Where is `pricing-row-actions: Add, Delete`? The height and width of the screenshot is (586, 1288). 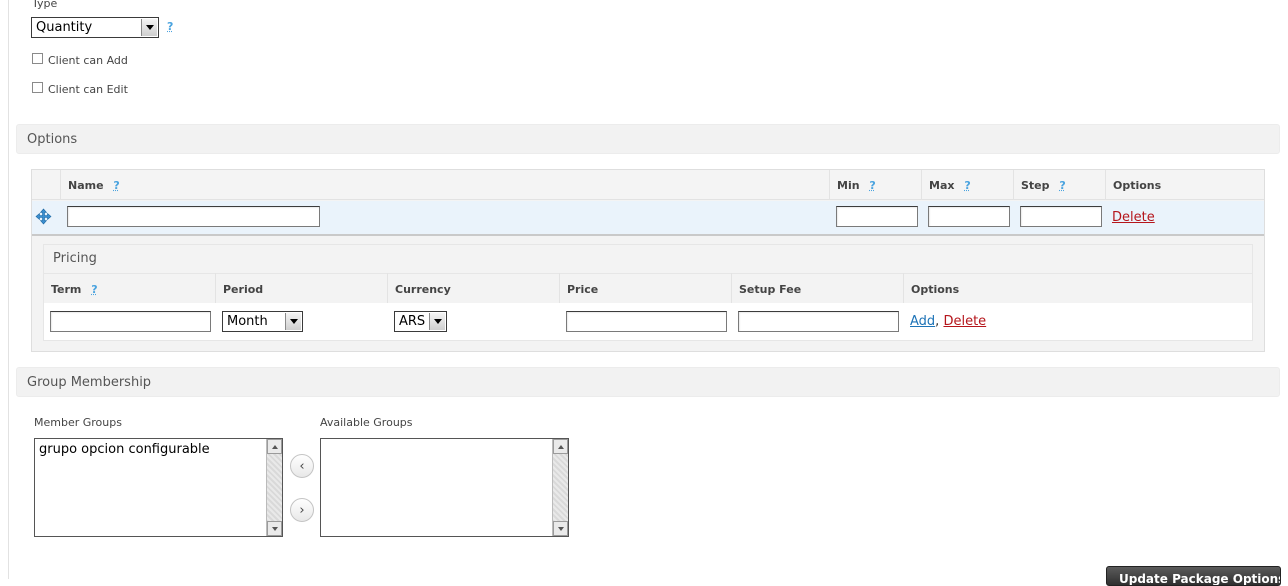
pricing-row-actions: Add, Delete is located at coordinates (948, 321).